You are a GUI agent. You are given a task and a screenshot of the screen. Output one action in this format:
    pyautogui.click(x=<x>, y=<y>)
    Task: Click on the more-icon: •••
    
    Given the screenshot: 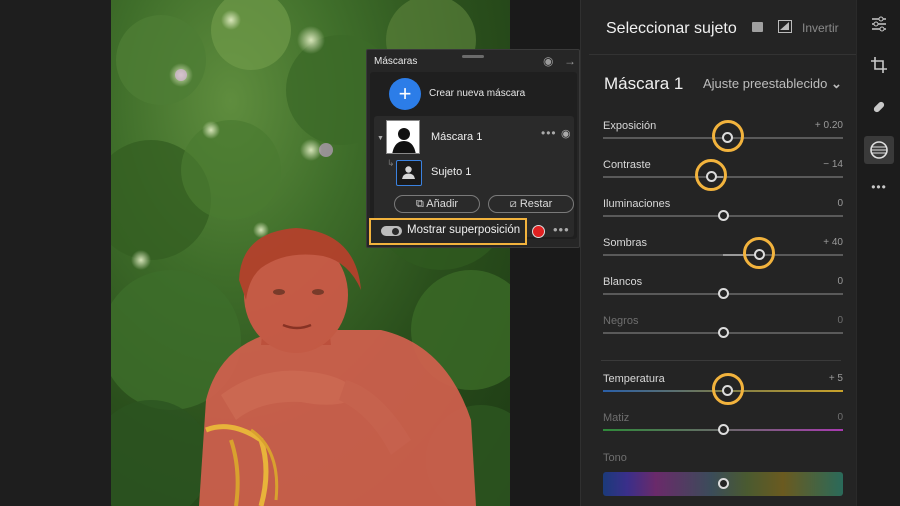 What is the action you would take?
    pyautogui.click(x=879, y=187)
    